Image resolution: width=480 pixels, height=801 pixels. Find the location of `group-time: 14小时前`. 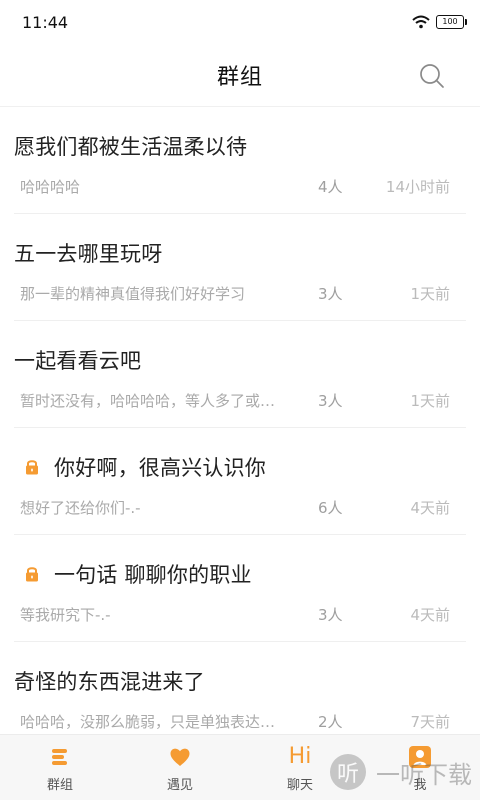

group-time: 14小时前 is located at coordinates (412, 186).